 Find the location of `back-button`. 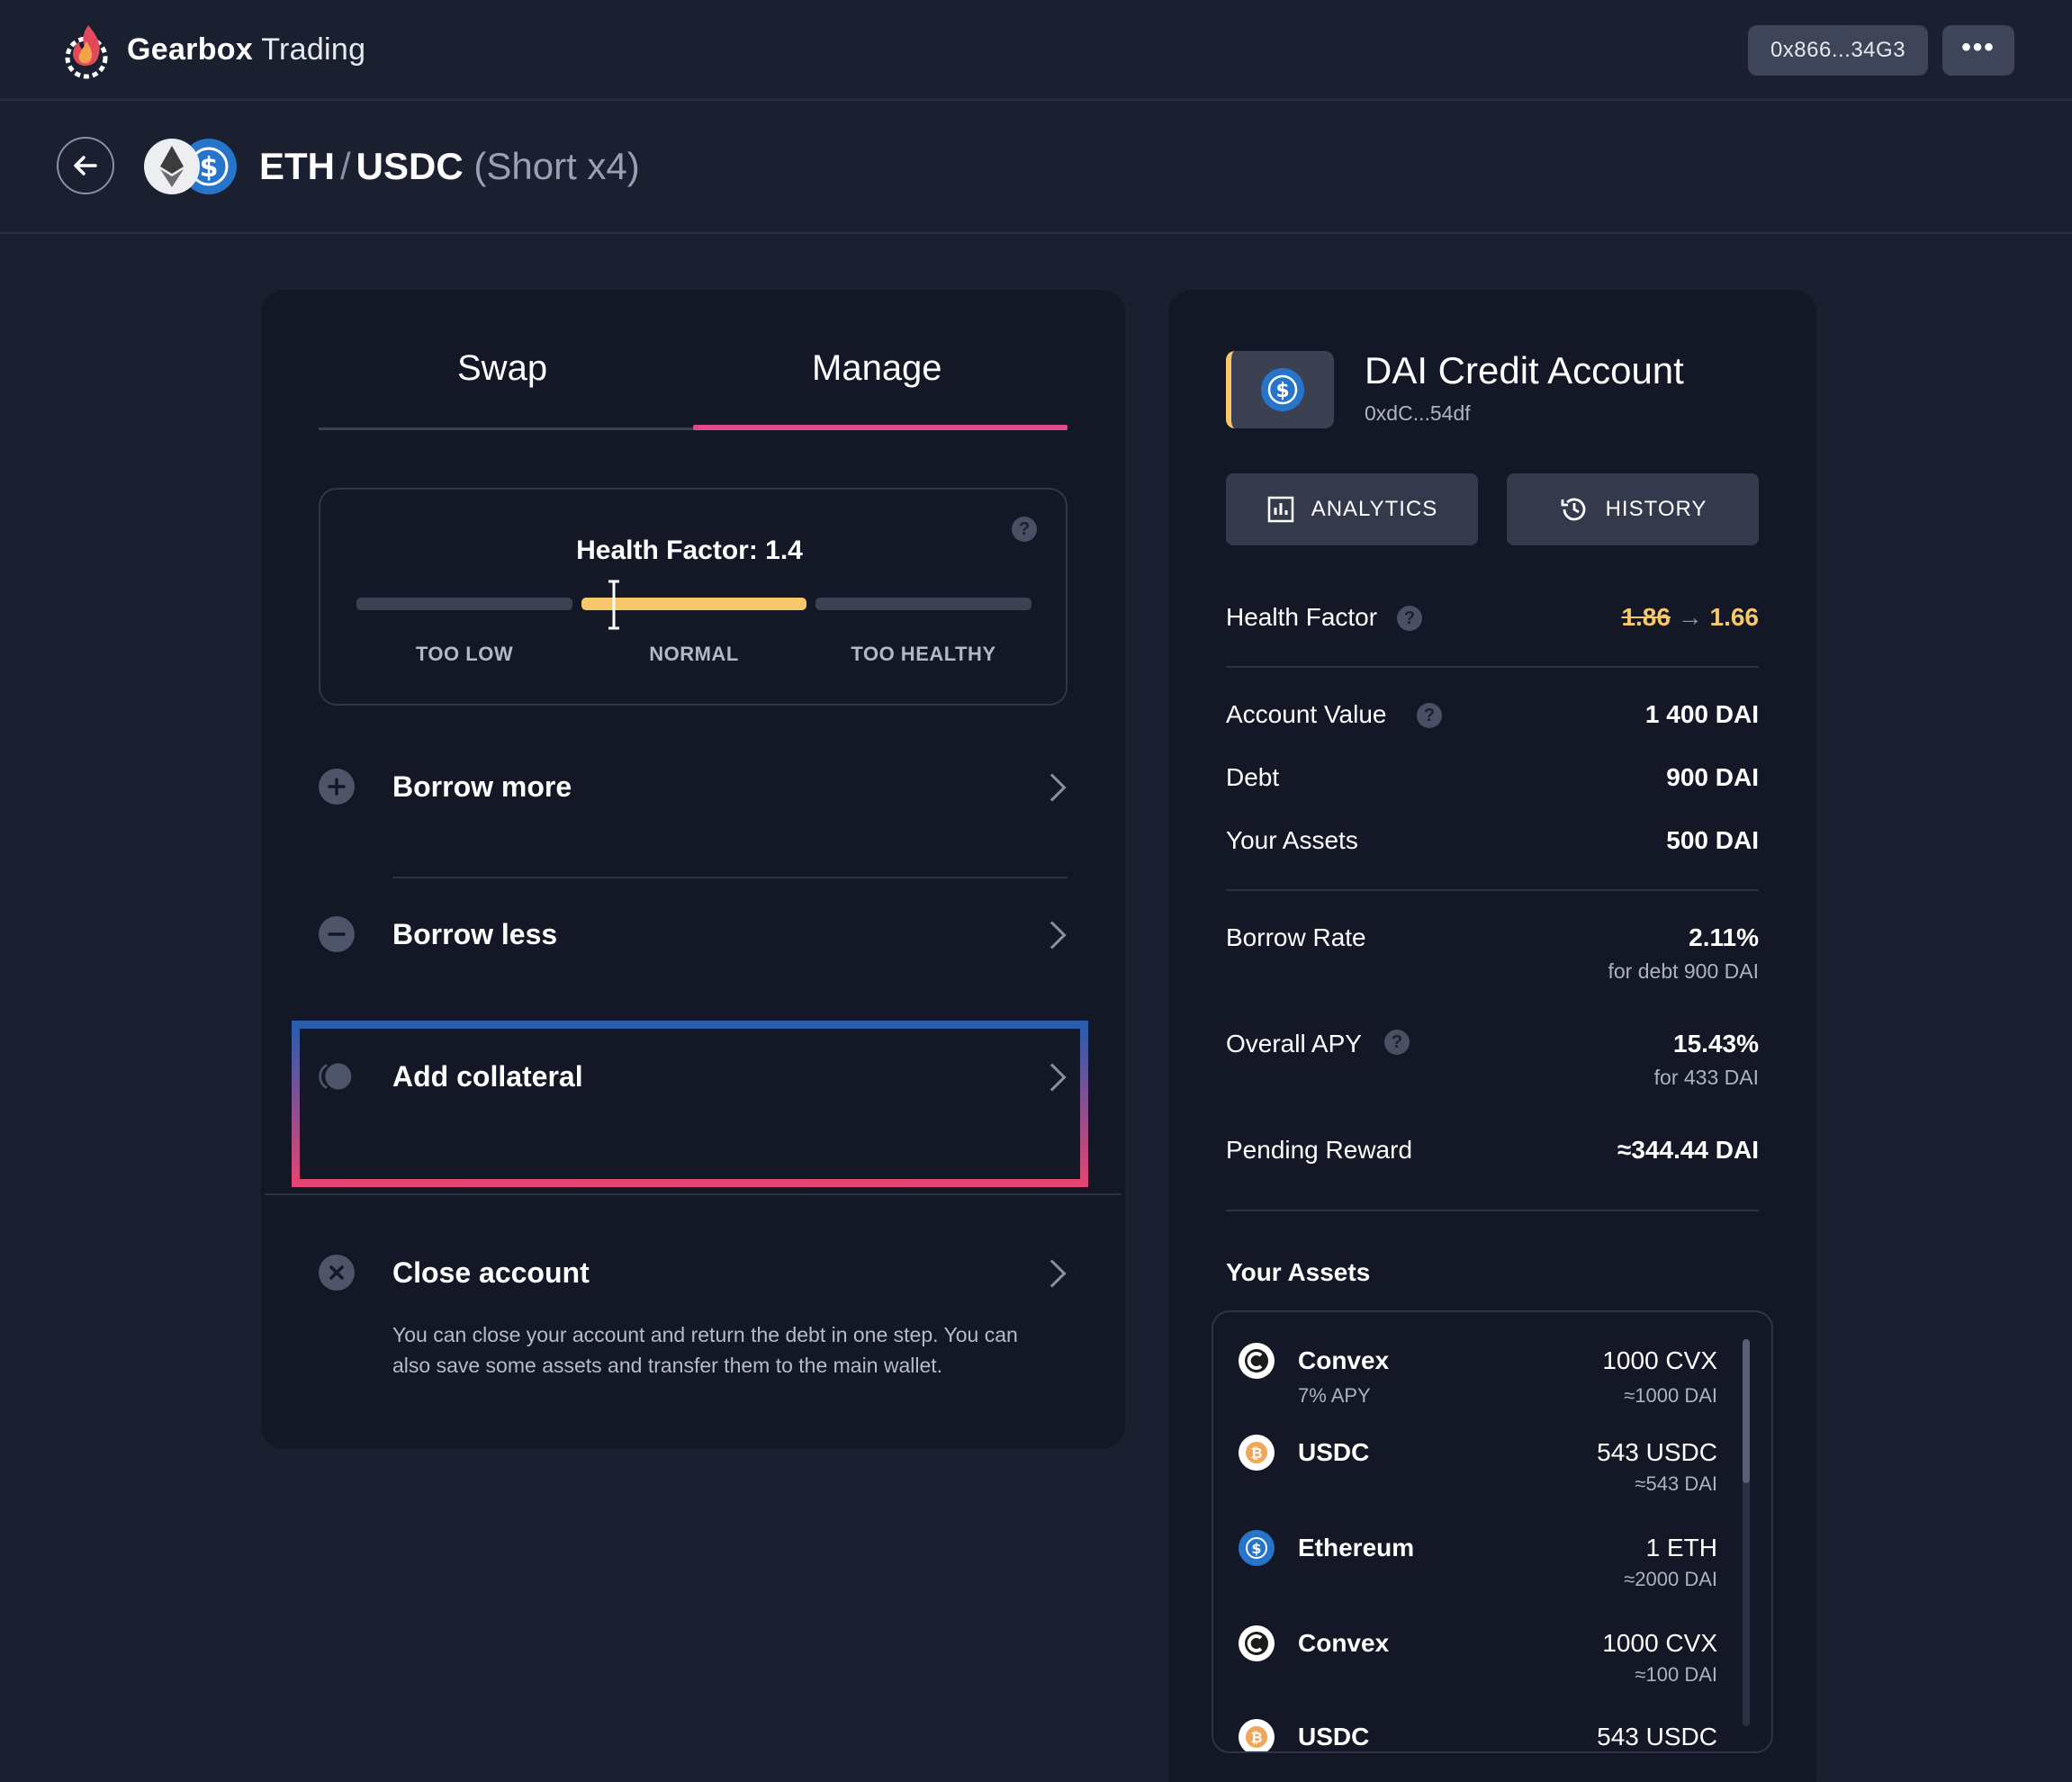

back-button is located at coordinates (85, 165).